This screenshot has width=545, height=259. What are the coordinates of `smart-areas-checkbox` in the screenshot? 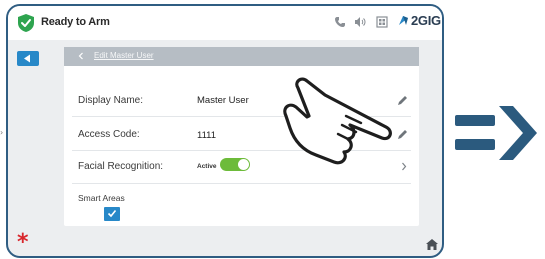 It's located at (112, 214).